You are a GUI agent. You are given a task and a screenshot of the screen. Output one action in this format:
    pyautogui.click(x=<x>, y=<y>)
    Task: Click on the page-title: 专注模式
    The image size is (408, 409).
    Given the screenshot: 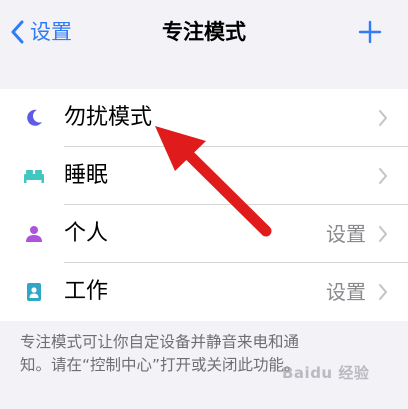 What is the action you would take?
    pyautogui.click(x=204, y=32)
    